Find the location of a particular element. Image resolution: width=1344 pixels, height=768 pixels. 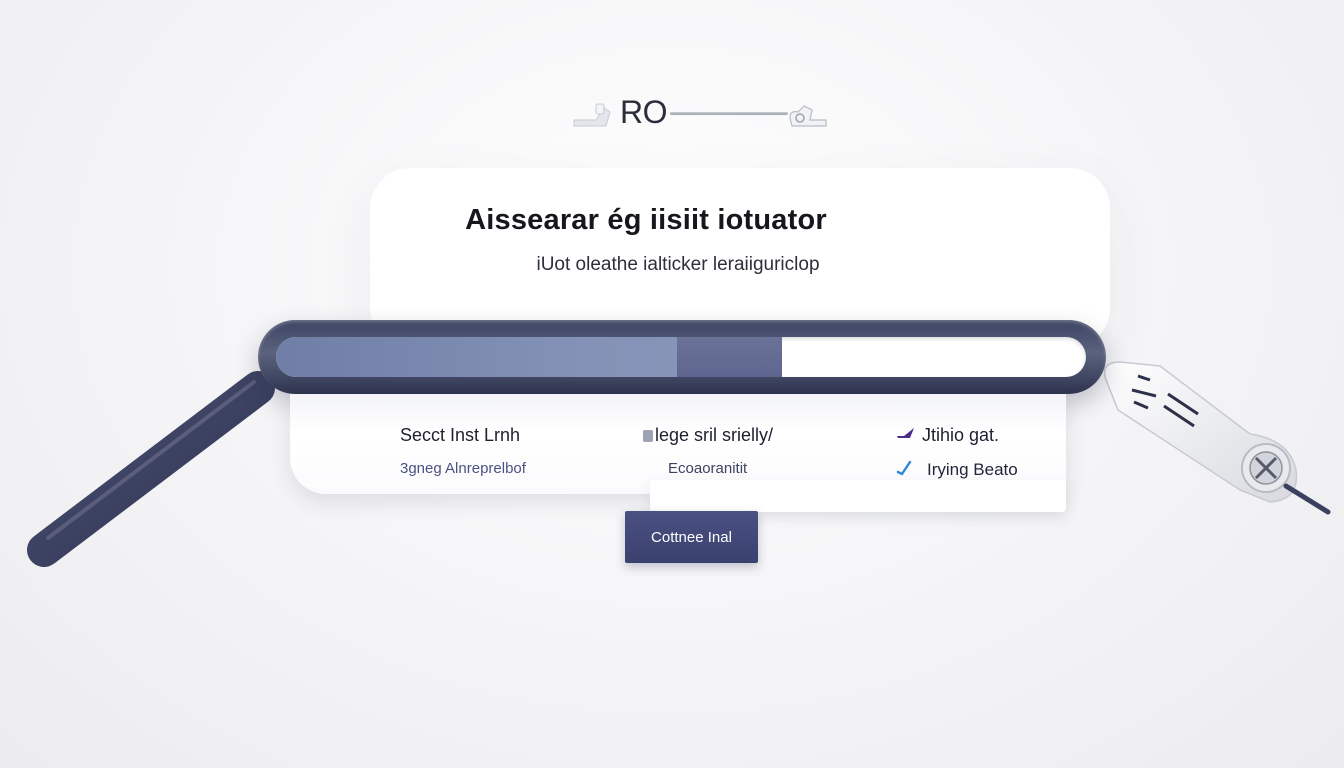

progress-track-inner is located at coordinates (681, 357).